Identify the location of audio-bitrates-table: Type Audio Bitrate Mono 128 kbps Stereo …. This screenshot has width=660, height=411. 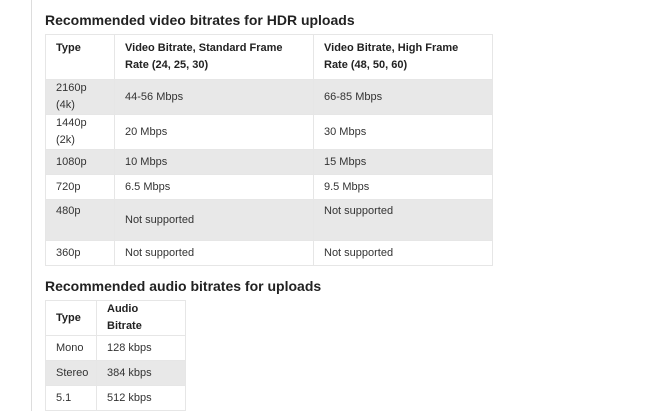
(115, 355).